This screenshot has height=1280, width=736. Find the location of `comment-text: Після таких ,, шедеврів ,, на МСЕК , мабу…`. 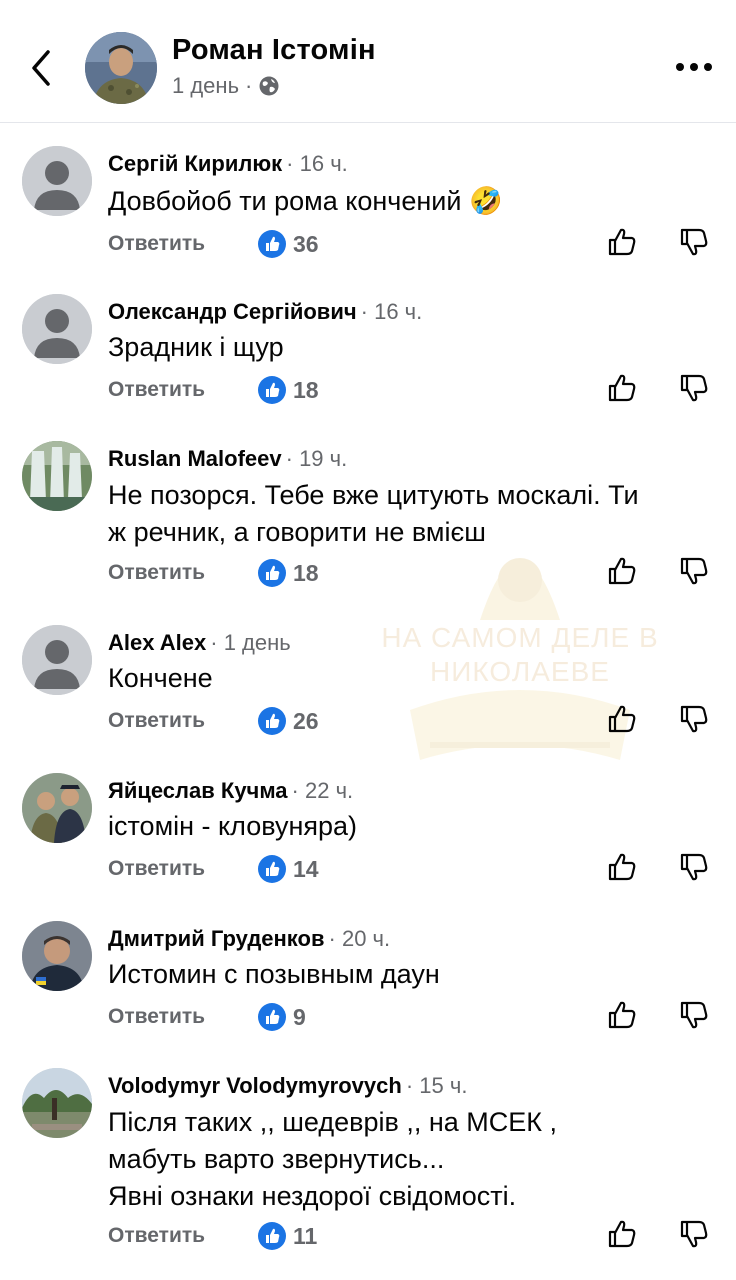

comment-text: Після таких ,, шедеврів ,, на МСЕК , мабу… is located at coordinates (332, 1159).